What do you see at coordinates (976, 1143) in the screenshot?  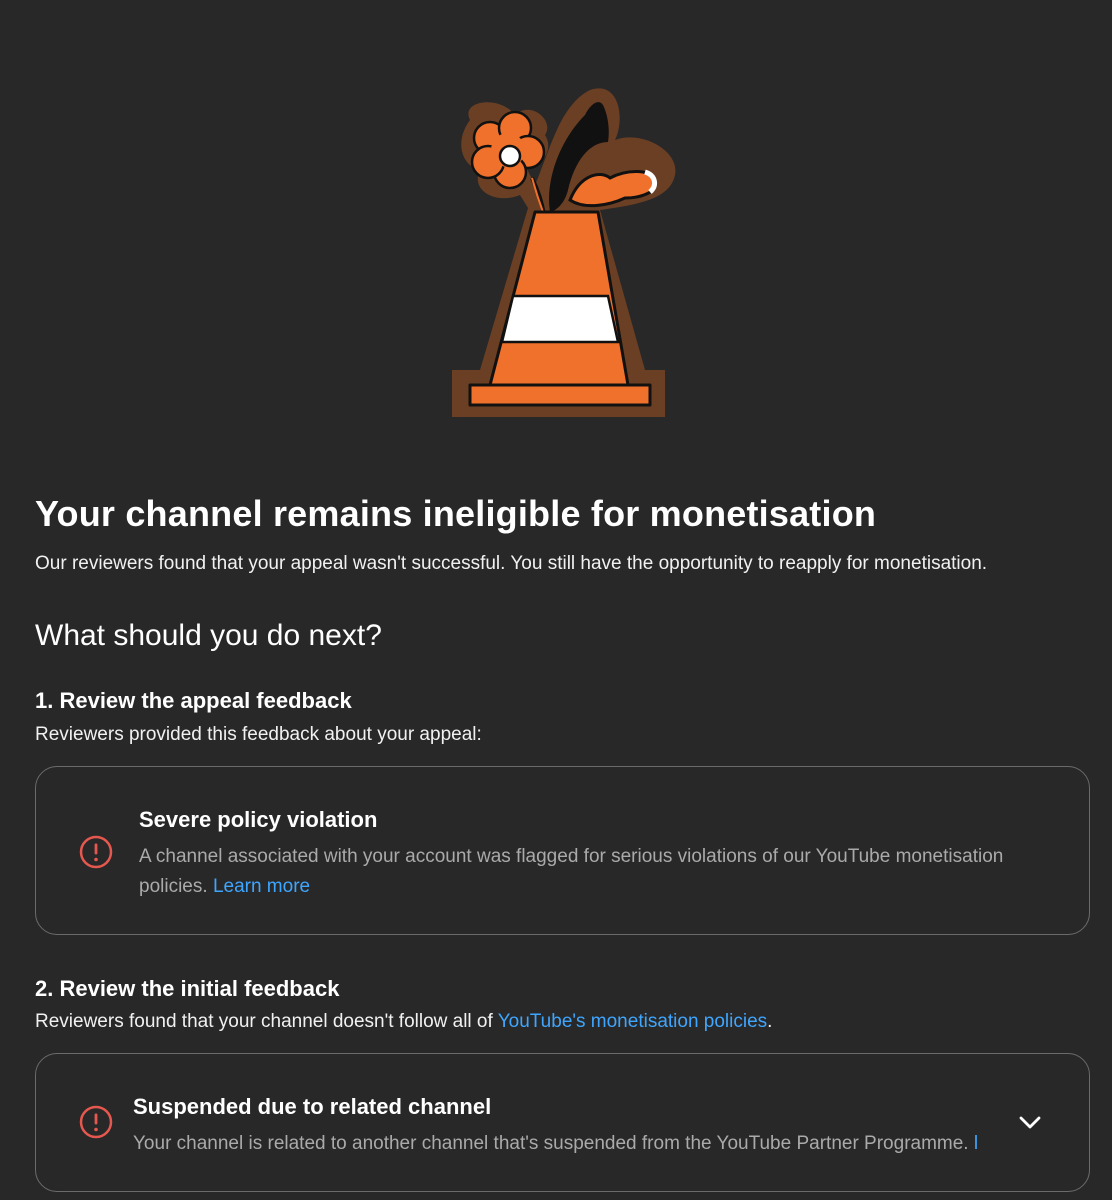 I see `card-link-fragment: l` at bounding box center [976, 1143].